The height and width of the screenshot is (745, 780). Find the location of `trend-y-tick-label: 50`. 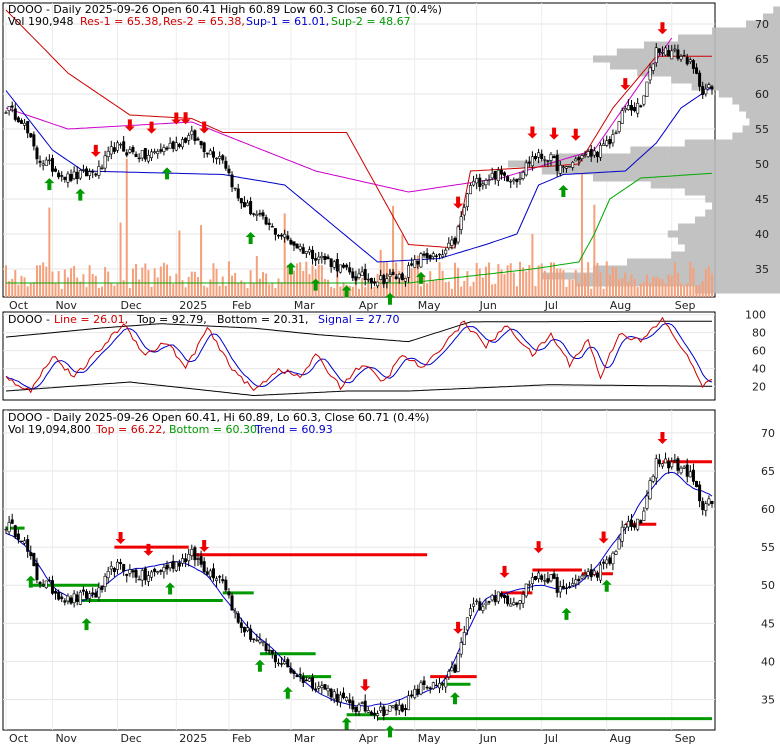

trend-y-tick-label: 50 is located at coordinates (768, 585).